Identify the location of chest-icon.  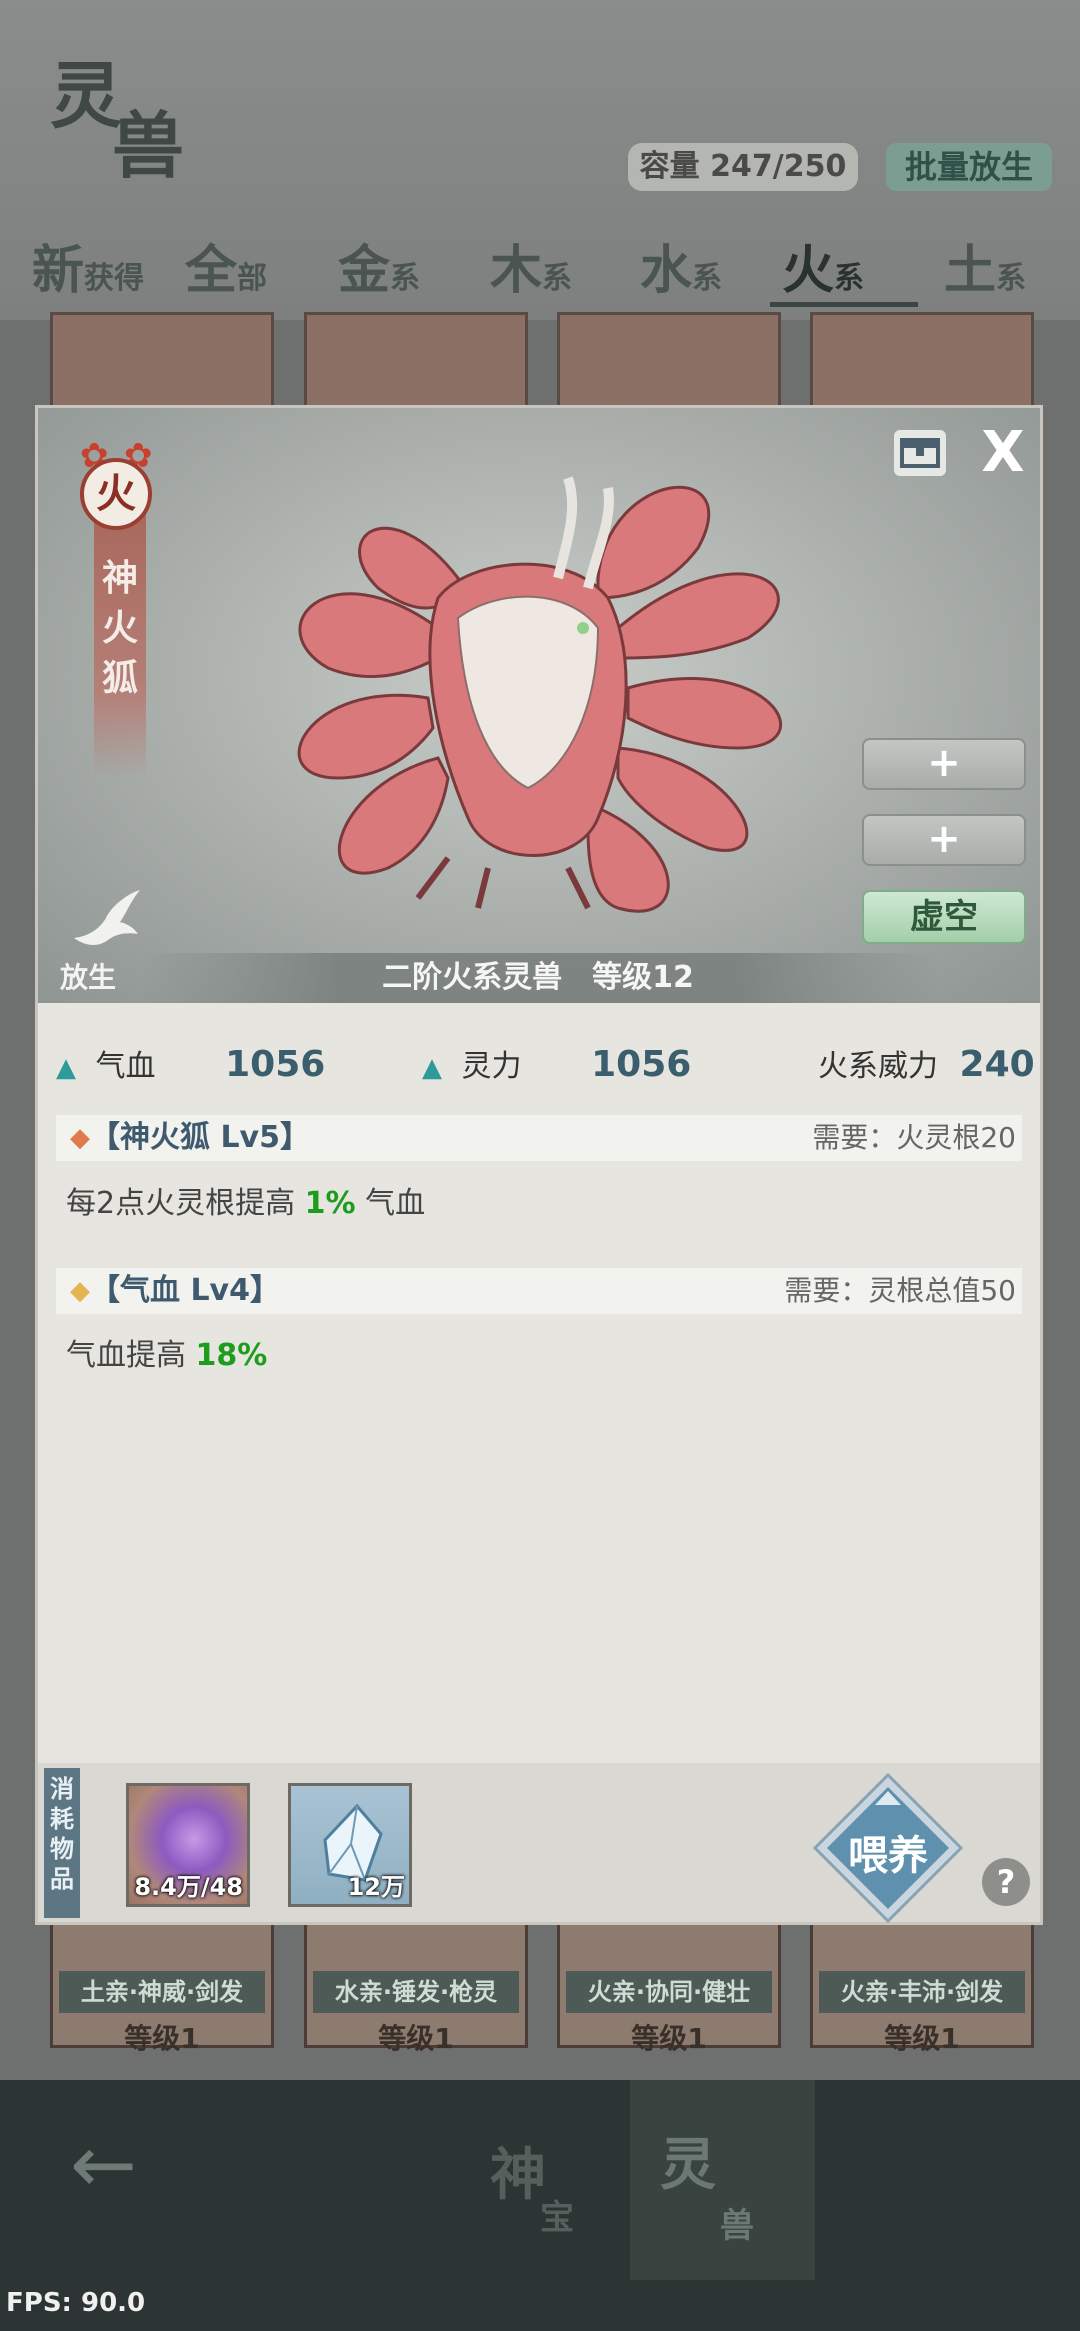
(920, 453).